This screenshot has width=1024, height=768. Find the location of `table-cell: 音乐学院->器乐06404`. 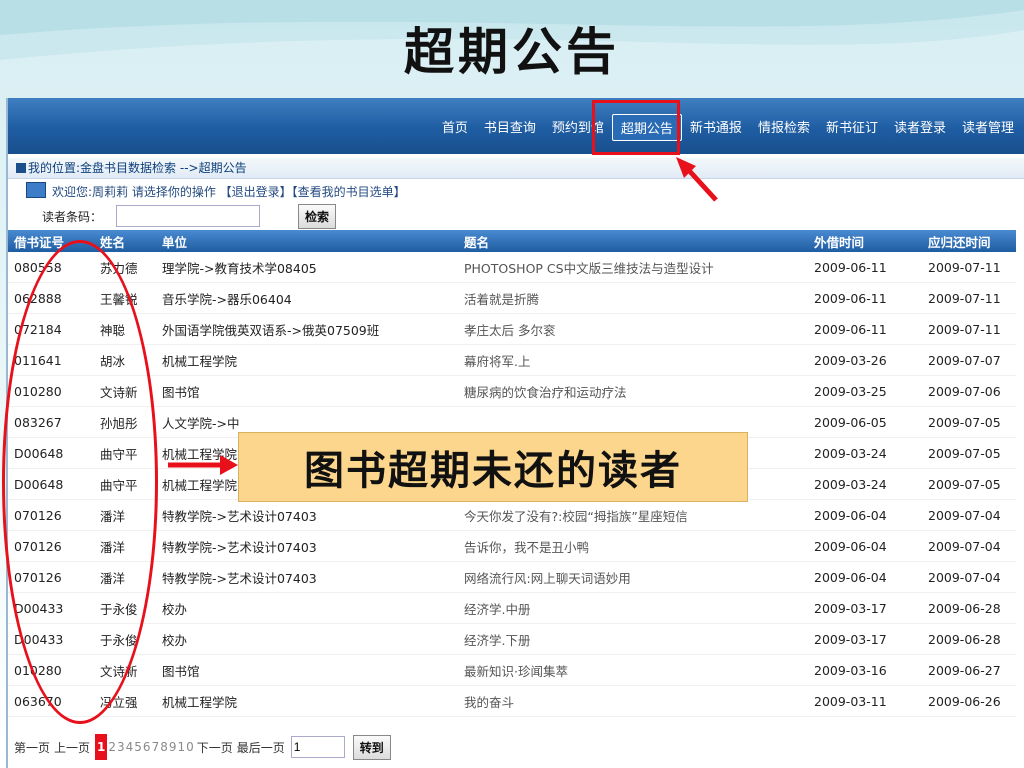

table-cell: 音乐学院->器乐06404 is located at coordinates (307, 298).